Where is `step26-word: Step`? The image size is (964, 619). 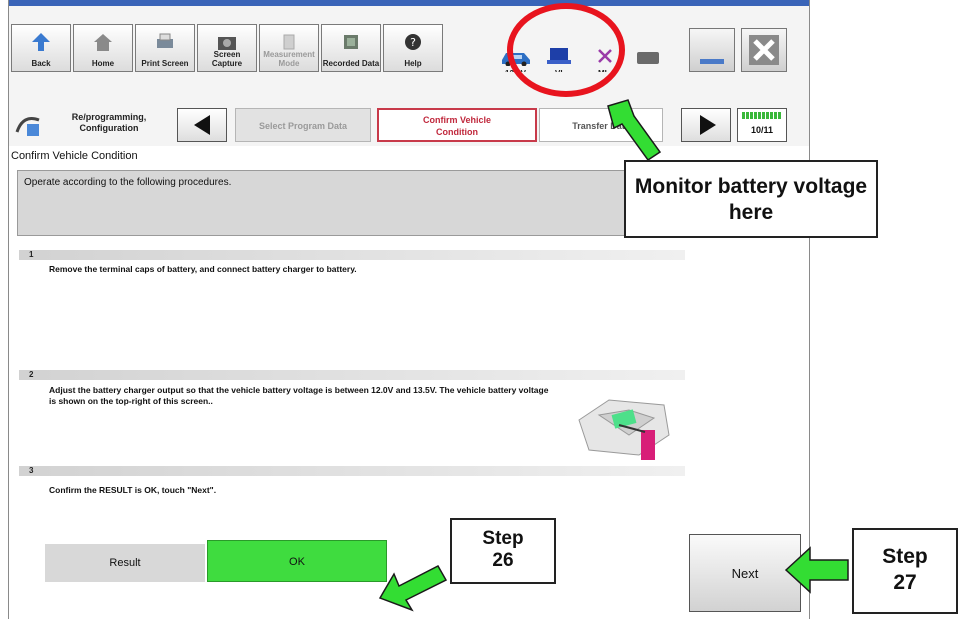
step26-word: Step is located at coordinates (503, 538).